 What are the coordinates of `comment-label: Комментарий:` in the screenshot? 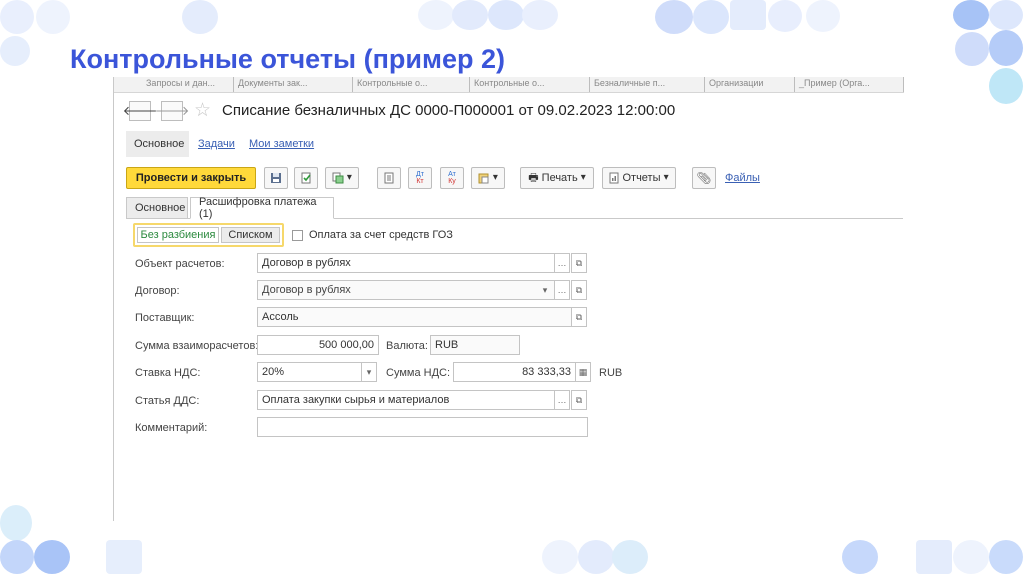 It's located at (171, 428).